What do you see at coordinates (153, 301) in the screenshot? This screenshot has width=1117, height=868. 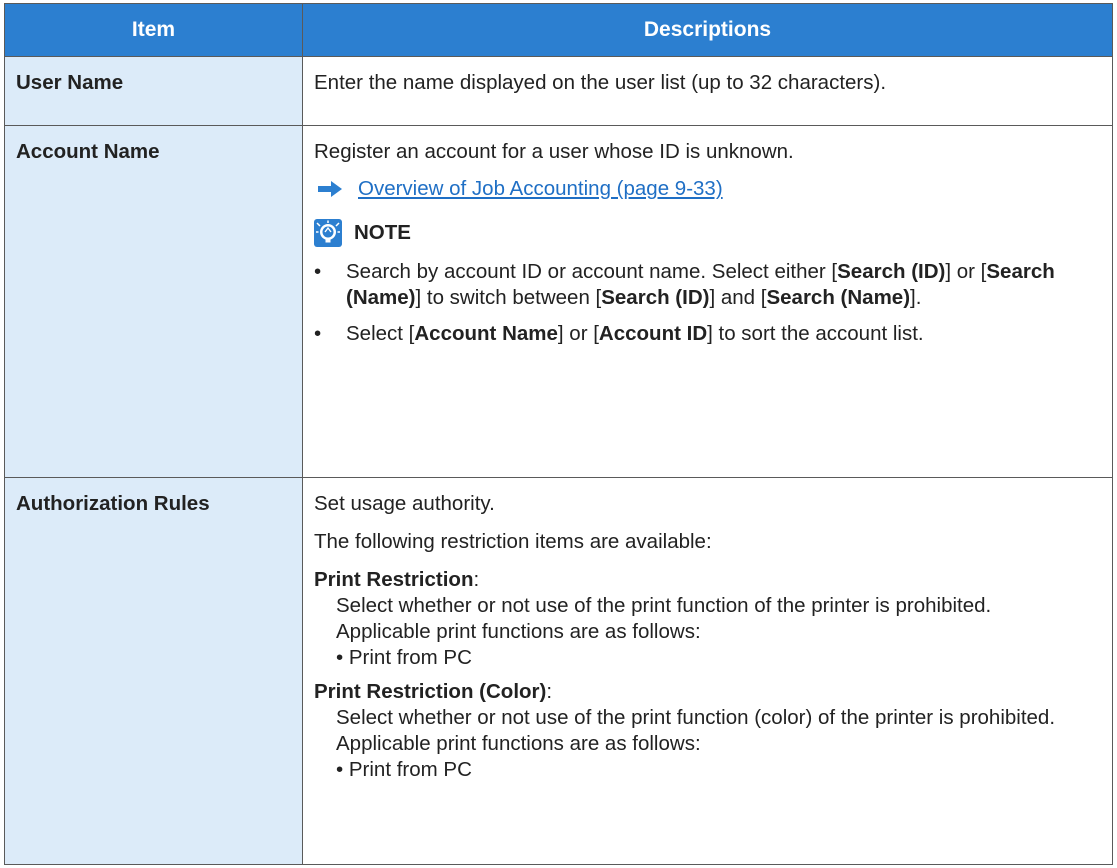 I see `item-cell: Account Name` at bounding box center [153, 301].